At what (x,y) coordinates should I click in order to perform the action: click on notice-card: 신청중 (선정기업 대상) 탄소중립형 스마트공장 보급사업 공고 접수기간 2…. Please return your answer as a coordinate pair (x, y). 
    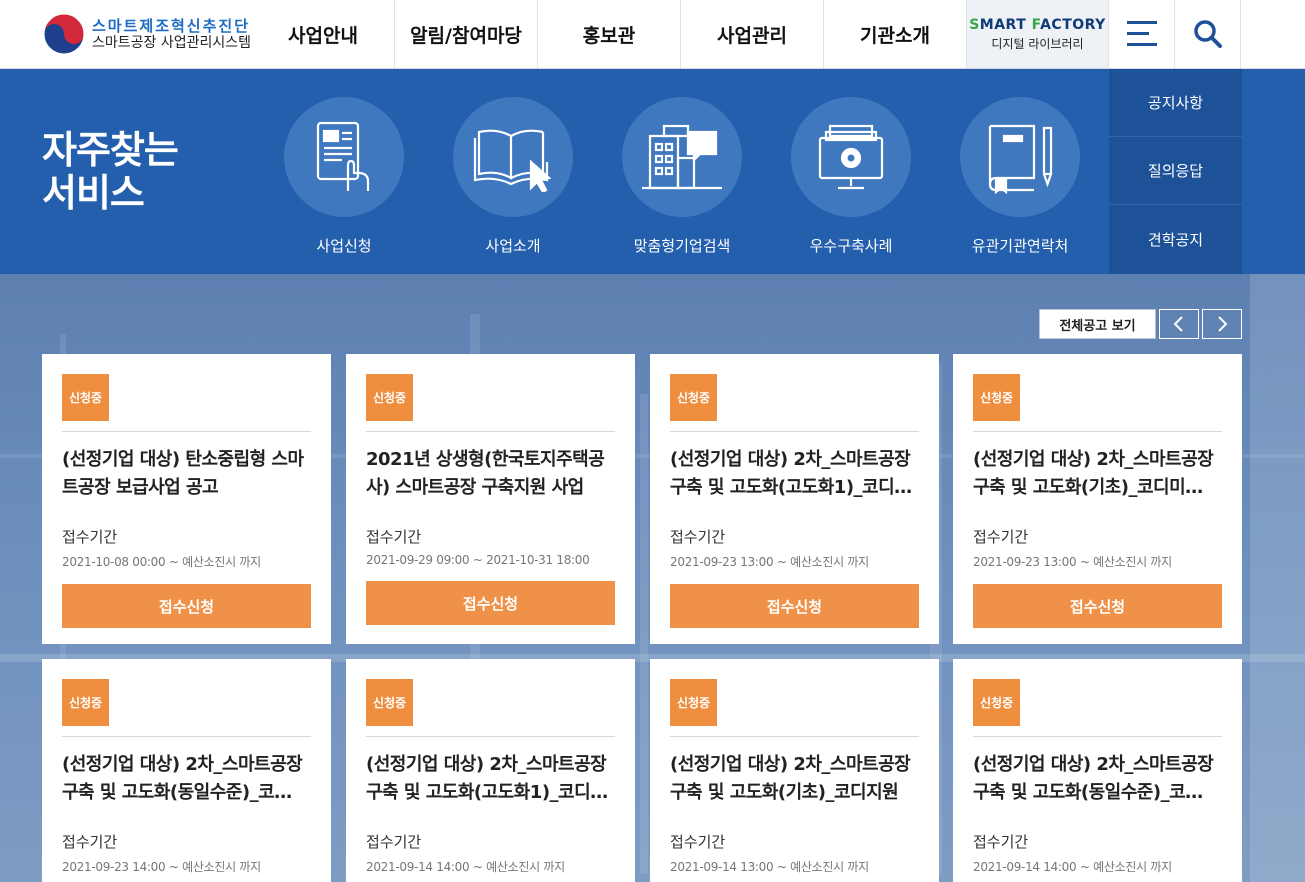
    Looking at the image, I should click on (186, 499).